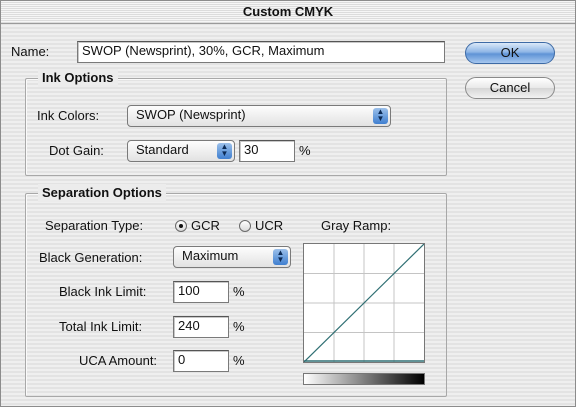  Describe the element at coordinates (239, 291) in the screenshot. I see `black-ink-limit-unit: %` at that location.